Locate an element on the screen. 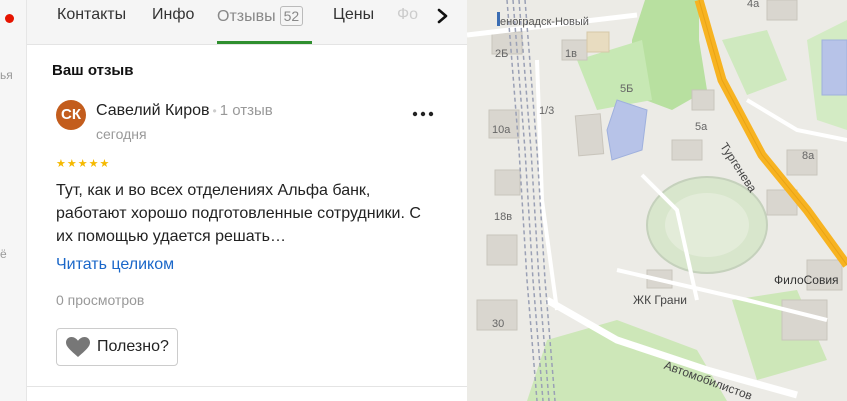 This screenshot has height=401, width=847. rating-stars: ★★★★★ is located at coordinates (83, 164).